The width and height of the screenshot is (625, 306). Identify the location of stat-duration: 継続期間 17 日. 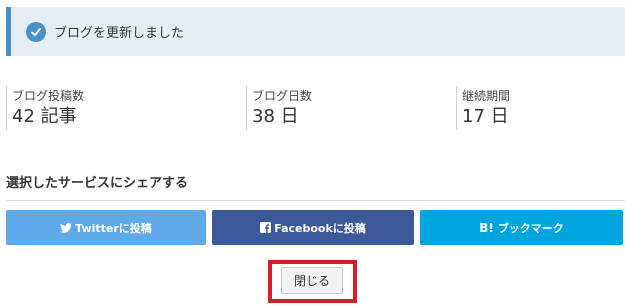
(483, 108).